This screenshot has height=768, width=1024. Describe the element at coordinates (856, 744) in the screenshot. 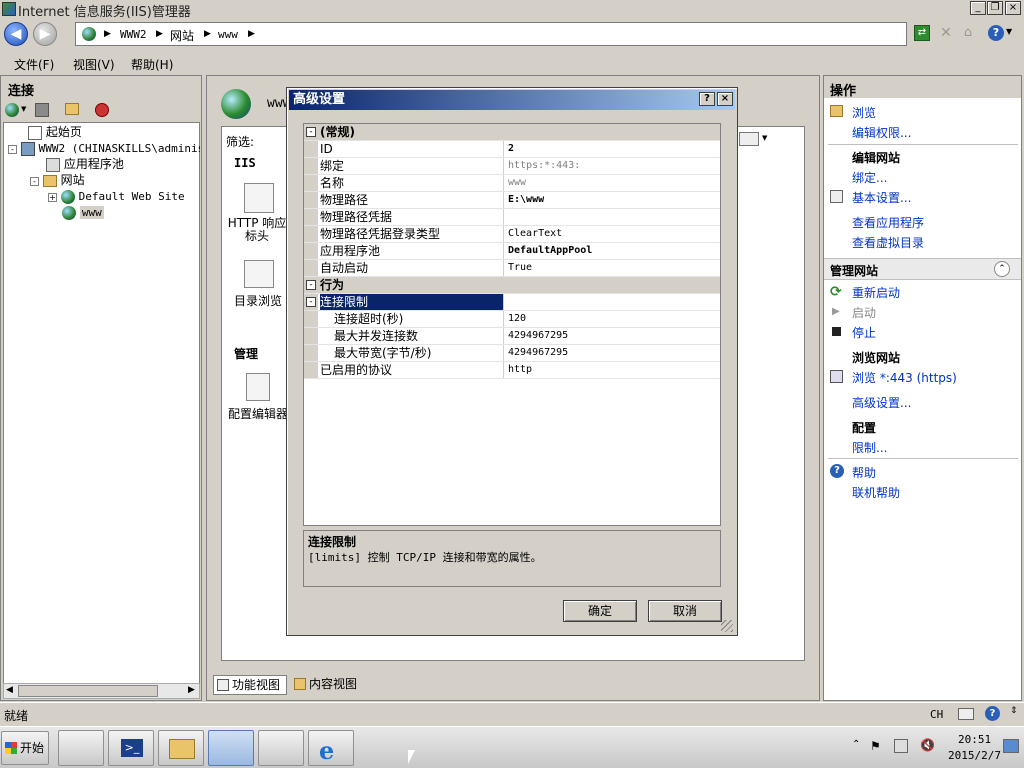

I see `tray-expand-icon: ⌃` at that location.